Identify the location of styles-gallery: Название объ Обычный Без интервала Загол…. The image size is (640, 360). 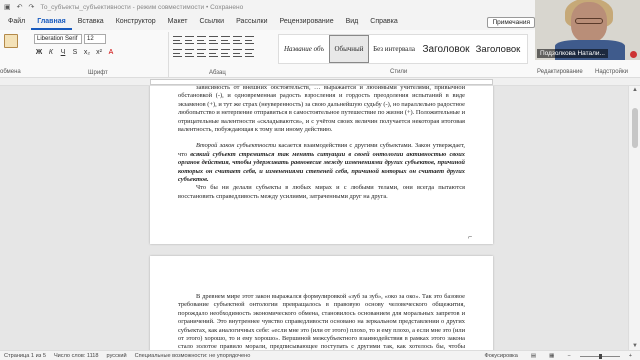
(403, 49).